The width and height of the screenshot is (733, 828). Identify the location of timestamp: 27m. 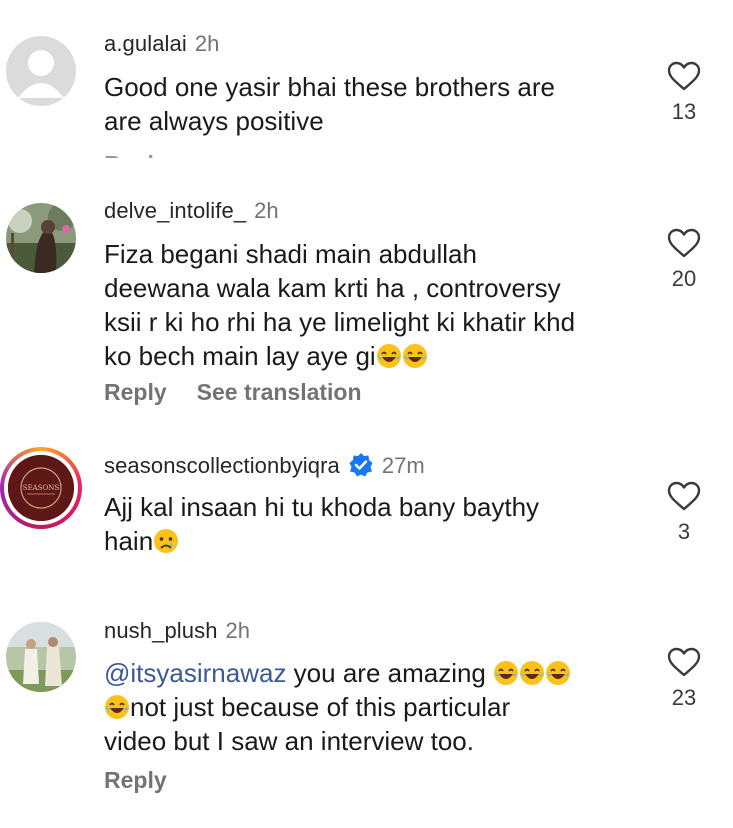
(403, 465).